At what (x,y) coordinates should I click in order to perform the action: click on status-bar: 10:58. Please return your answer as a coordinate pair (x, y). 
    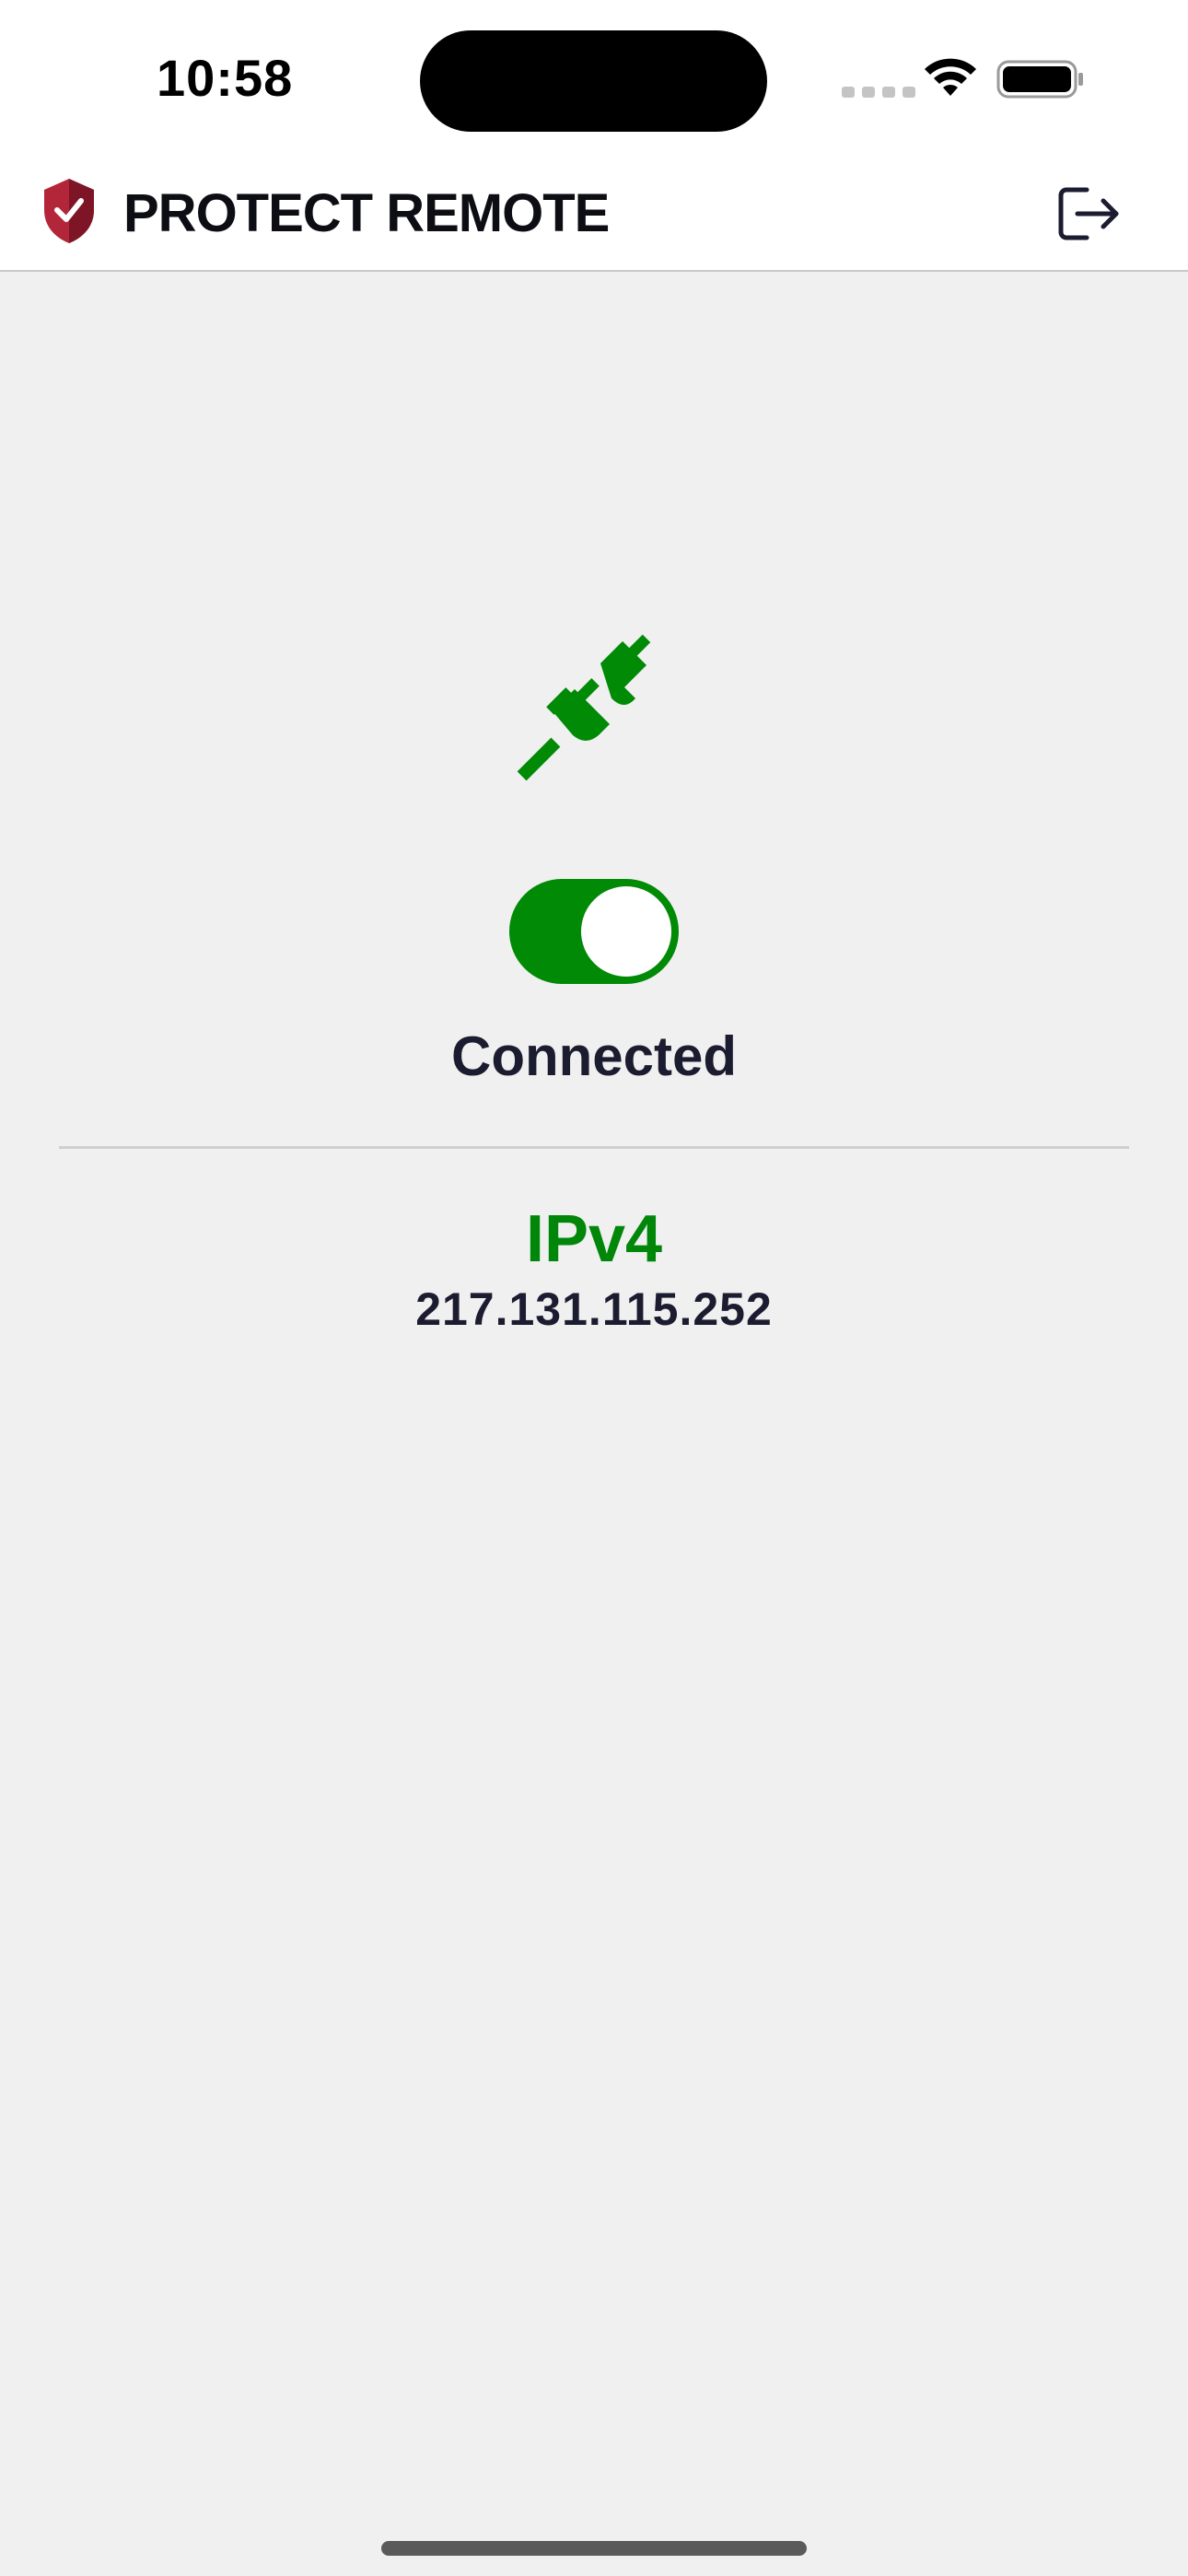
    Looking at the image, I should click on (594, 78).